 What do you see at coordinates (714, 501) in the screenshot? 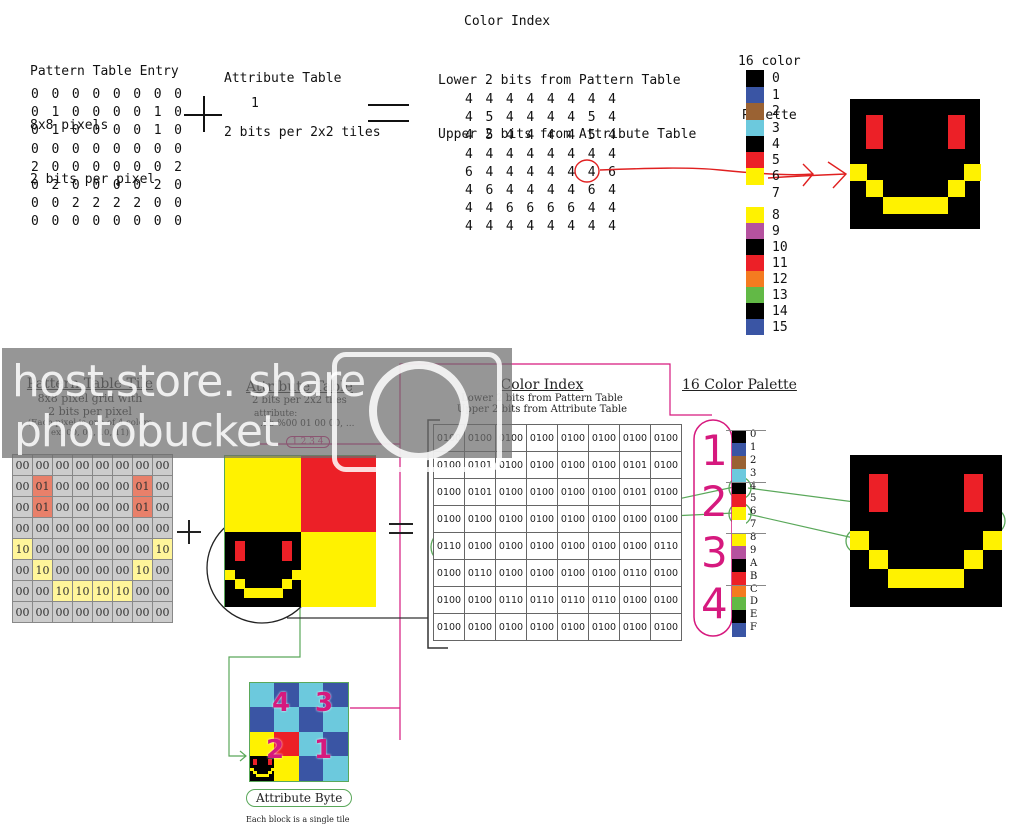
I see `palette-group-number: 2` at bounding box center [714, 501].